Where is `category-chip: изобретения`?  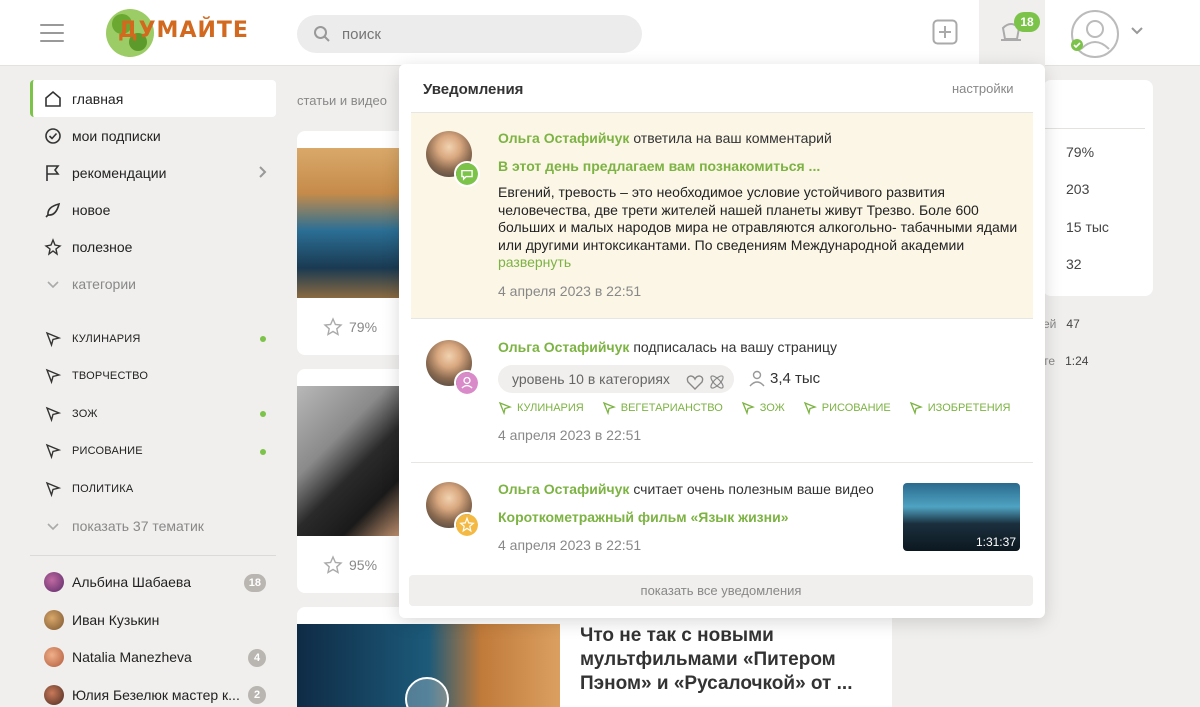
category-chip: изобретения is located at coordinates (960, 408).